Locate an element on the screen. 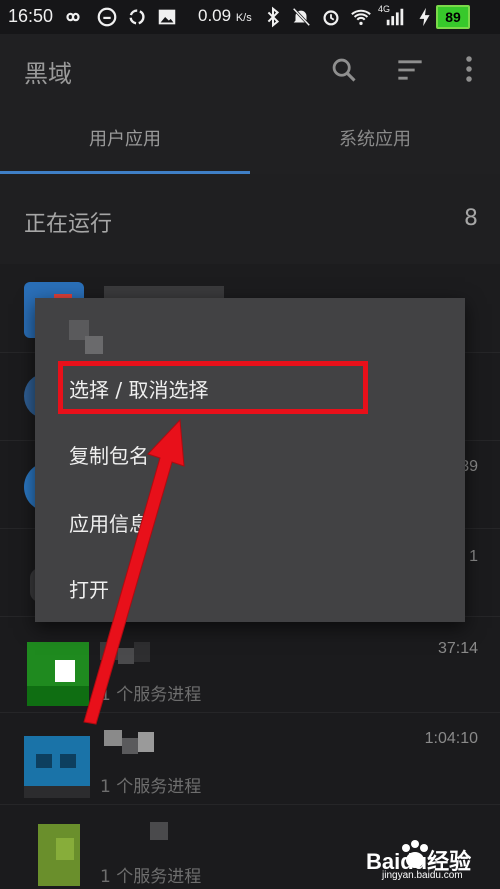 This screenshot has height=889, width=500. baidu-watermark: Baidu经验 jingyan.baidu.com is located at coordinates (429, 863).